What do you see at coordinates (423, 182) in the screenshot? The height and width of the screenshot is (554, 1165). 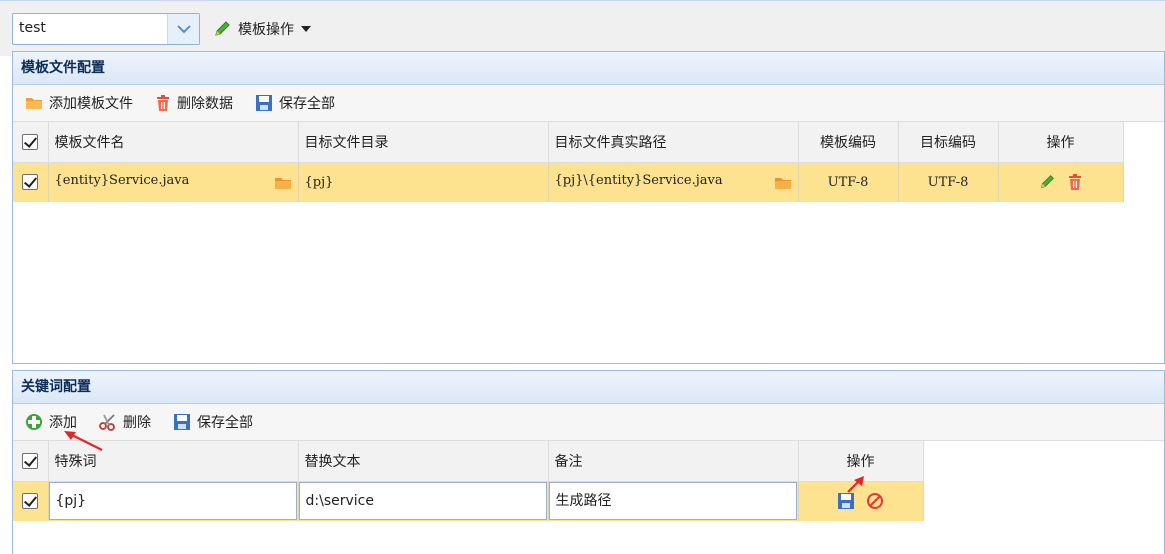 I see `target-dir-cell: {pj}` at bounding box center [423, 182].